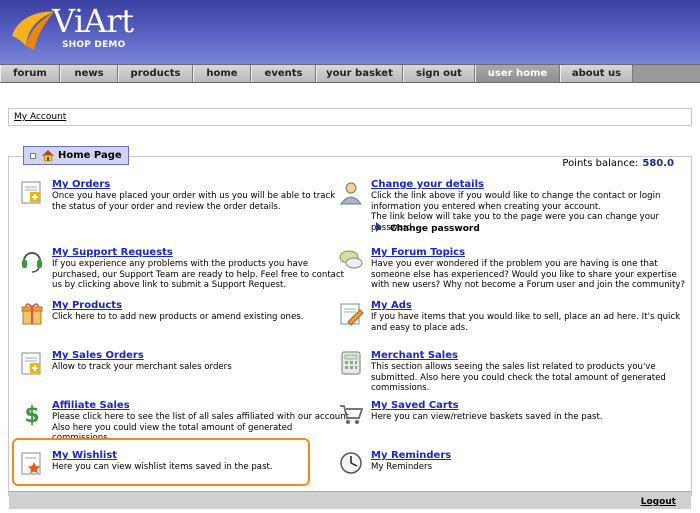 The width and height of the screenshot is (700, 513). What do you see at coordinates (359, 73) in the screenshot?
I see `nav-your-basket: your basket` at bounding box center [359, 73].